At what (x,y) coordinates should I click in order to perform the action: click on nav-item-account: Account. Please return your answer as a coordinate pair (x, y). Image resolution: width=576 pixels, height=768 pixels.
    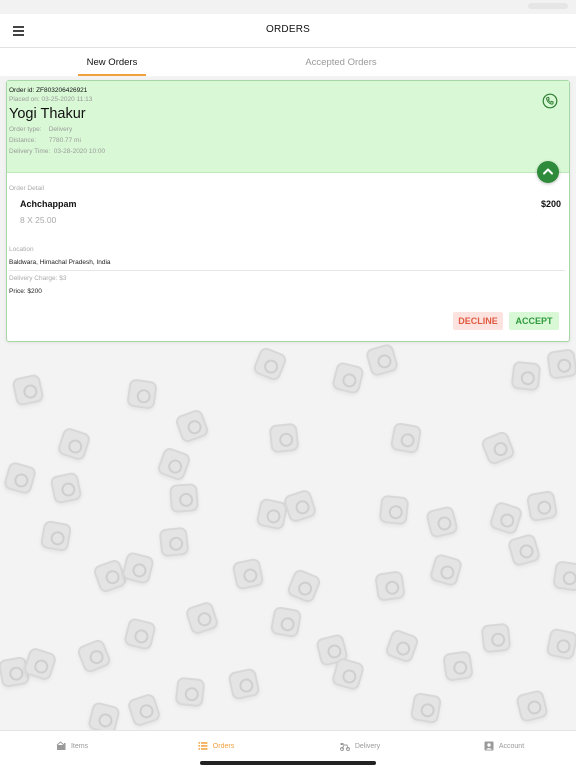
    Looking at the image, I should click on (504, 746).